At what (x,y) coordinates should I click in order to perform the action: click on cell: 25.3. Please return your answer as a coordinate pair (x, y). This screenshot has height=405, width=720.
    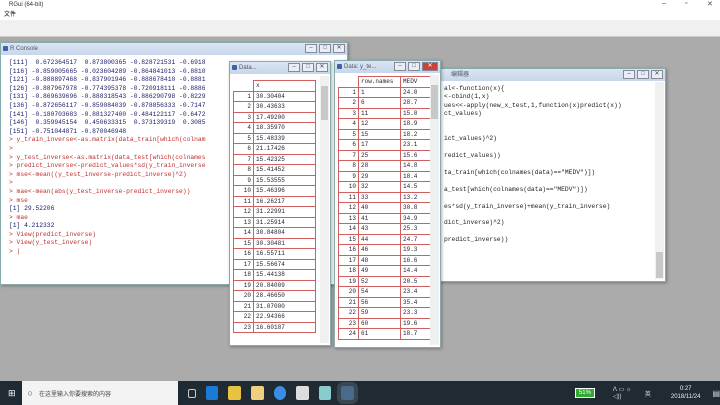
    Looking at the image, I should click on (415, 229).